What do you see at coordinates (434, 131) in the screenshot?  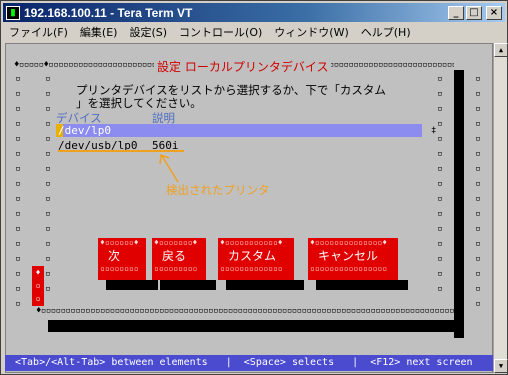 I see `list-scroll-marker: ‡` at bounding box center [434, 131].